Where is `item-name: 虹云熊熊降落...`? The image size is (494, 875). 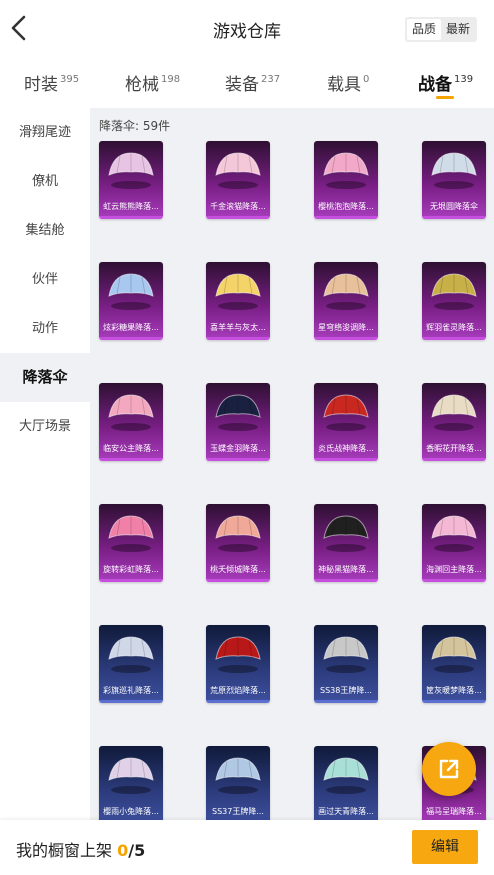 item-name: 虹云熊熊降落... is located at coordinates (131, 206).